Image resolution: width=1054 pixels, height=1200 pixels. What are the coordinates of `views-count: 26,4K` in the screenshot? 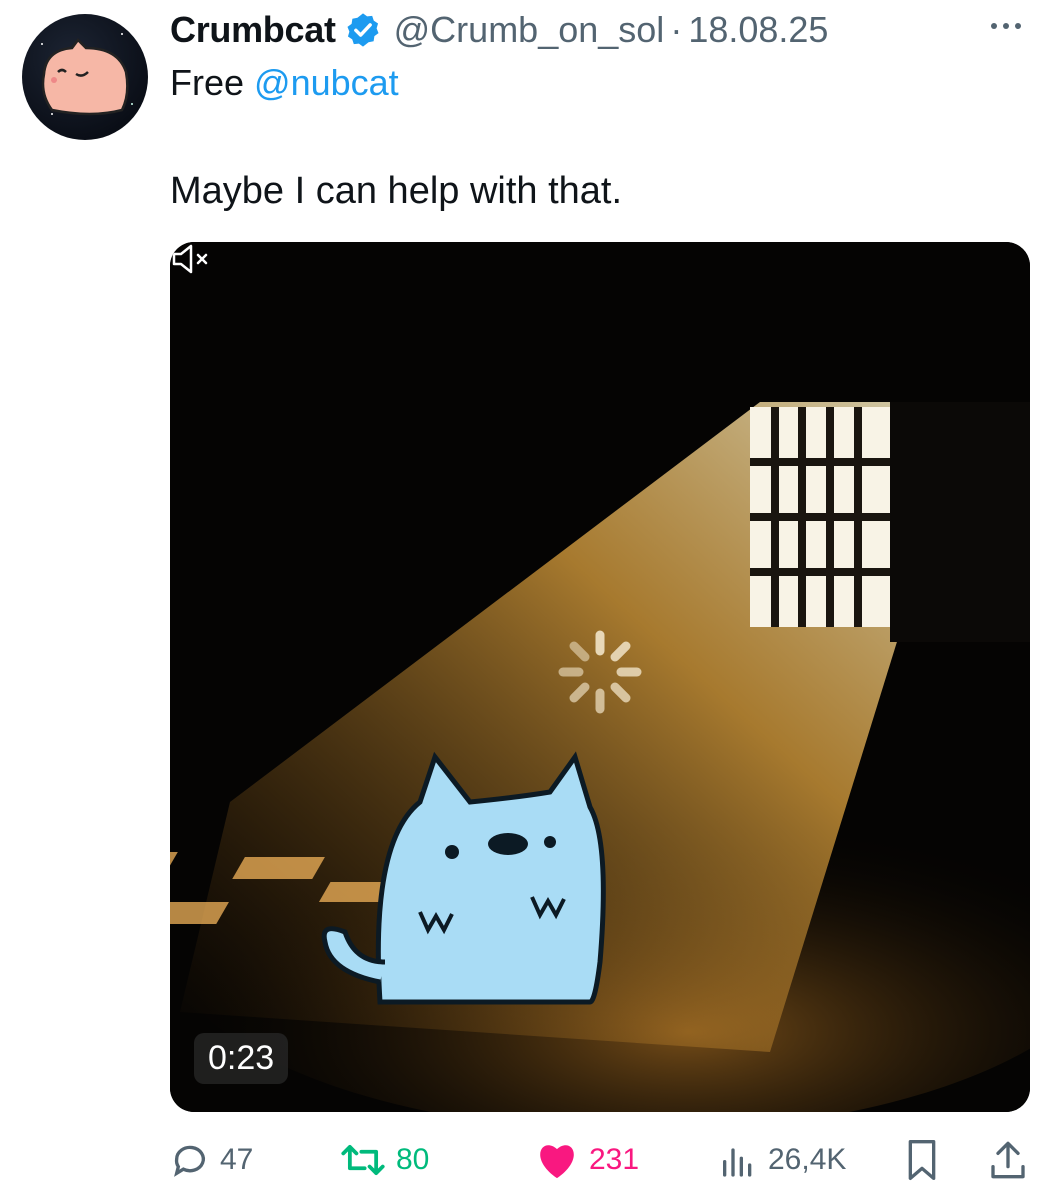 It's located at (807, 1159).